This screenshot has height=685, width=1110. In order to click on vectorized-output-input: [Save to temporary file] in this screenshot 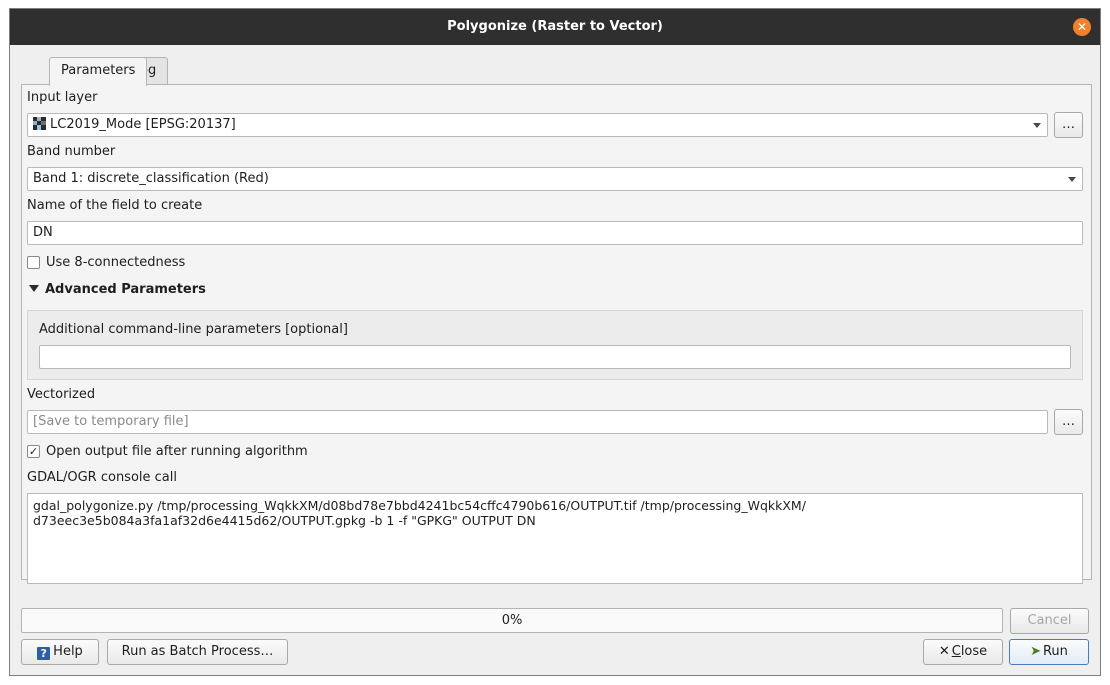, I will do `click(537, 422)`.